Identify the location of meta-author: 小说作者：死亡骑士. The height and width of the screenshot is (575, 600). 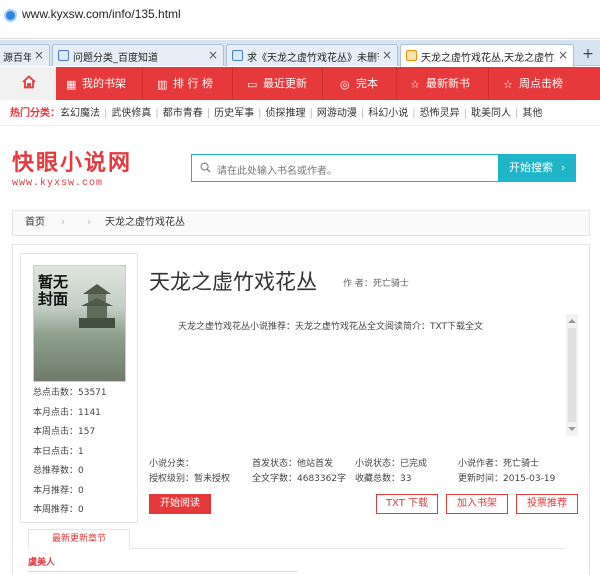
(499, 464).